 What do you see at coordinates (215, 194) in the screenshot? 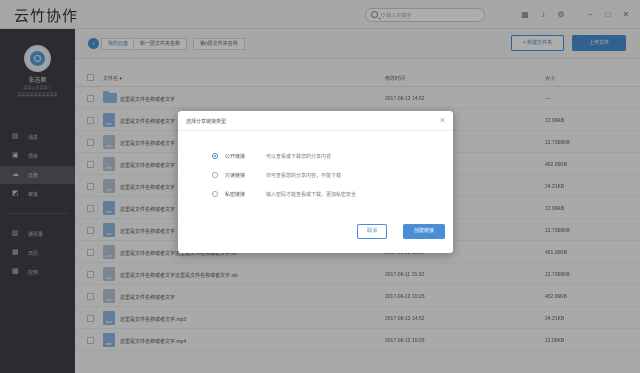
I see `radio-private` at bounding box center [215, 194].